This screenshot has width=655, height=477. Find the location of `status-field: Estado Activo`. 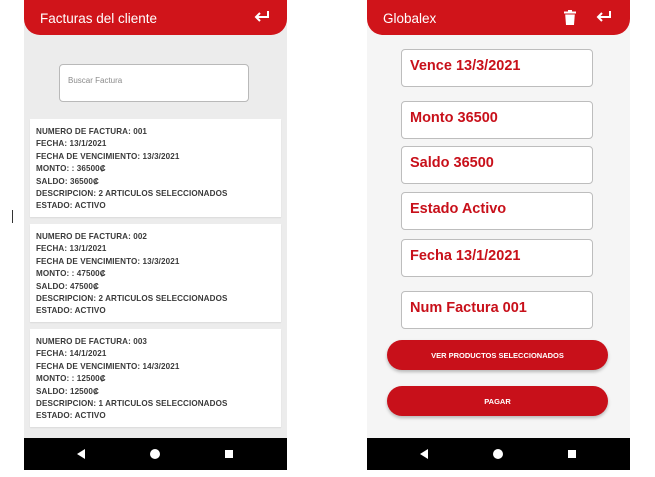

status-field: Estado Activo is located at coordinates (497, 211).